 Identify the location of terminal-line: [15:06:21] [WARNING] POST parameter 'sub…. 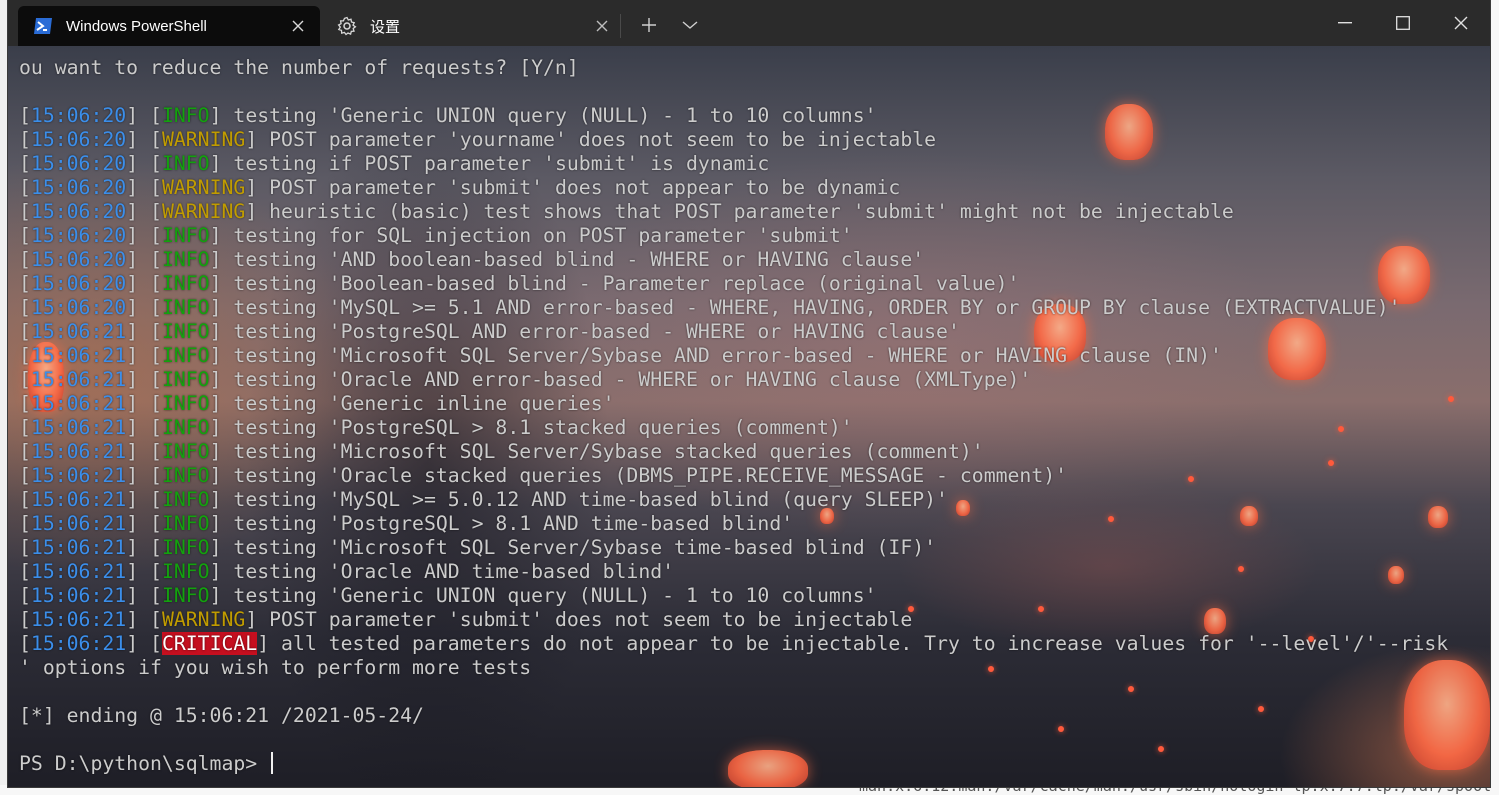
(466, 619).